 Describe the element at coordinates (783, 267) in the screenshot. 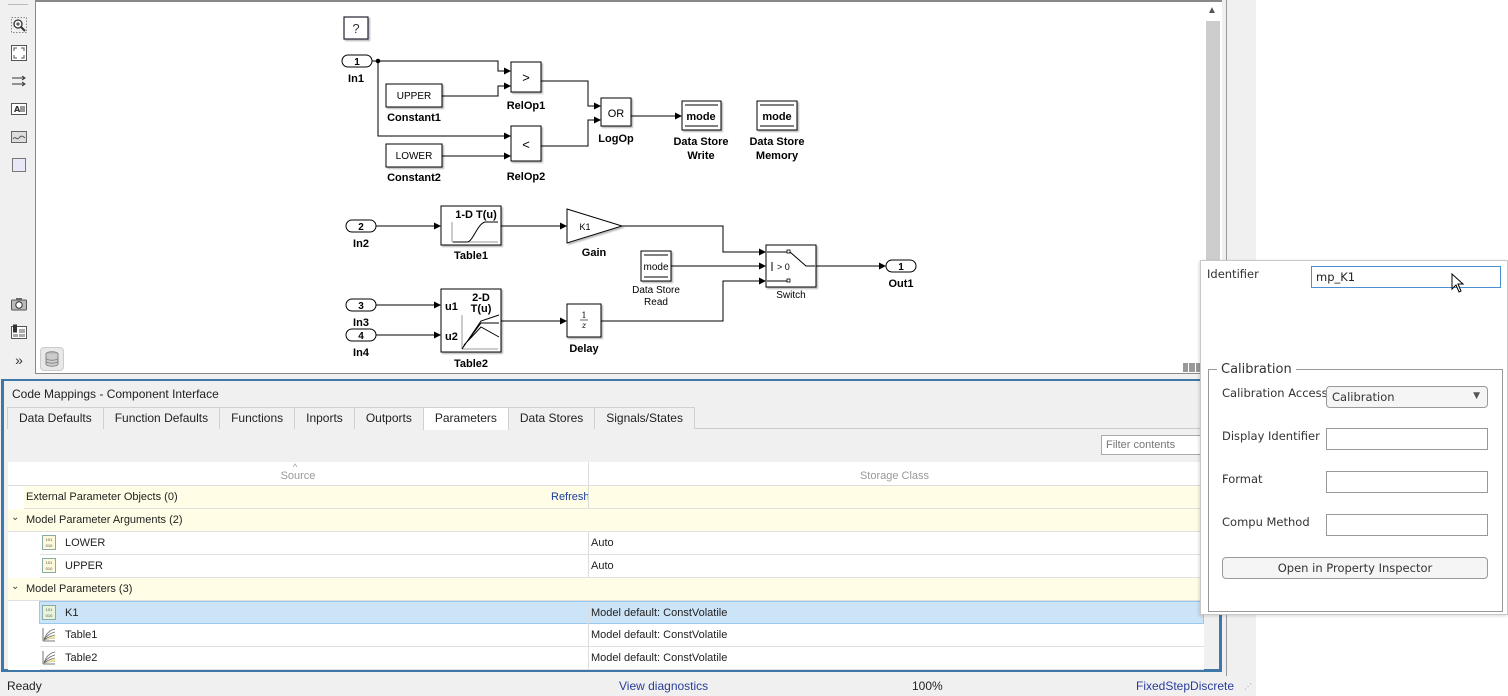

I see `svg-text: > 0` at that location.